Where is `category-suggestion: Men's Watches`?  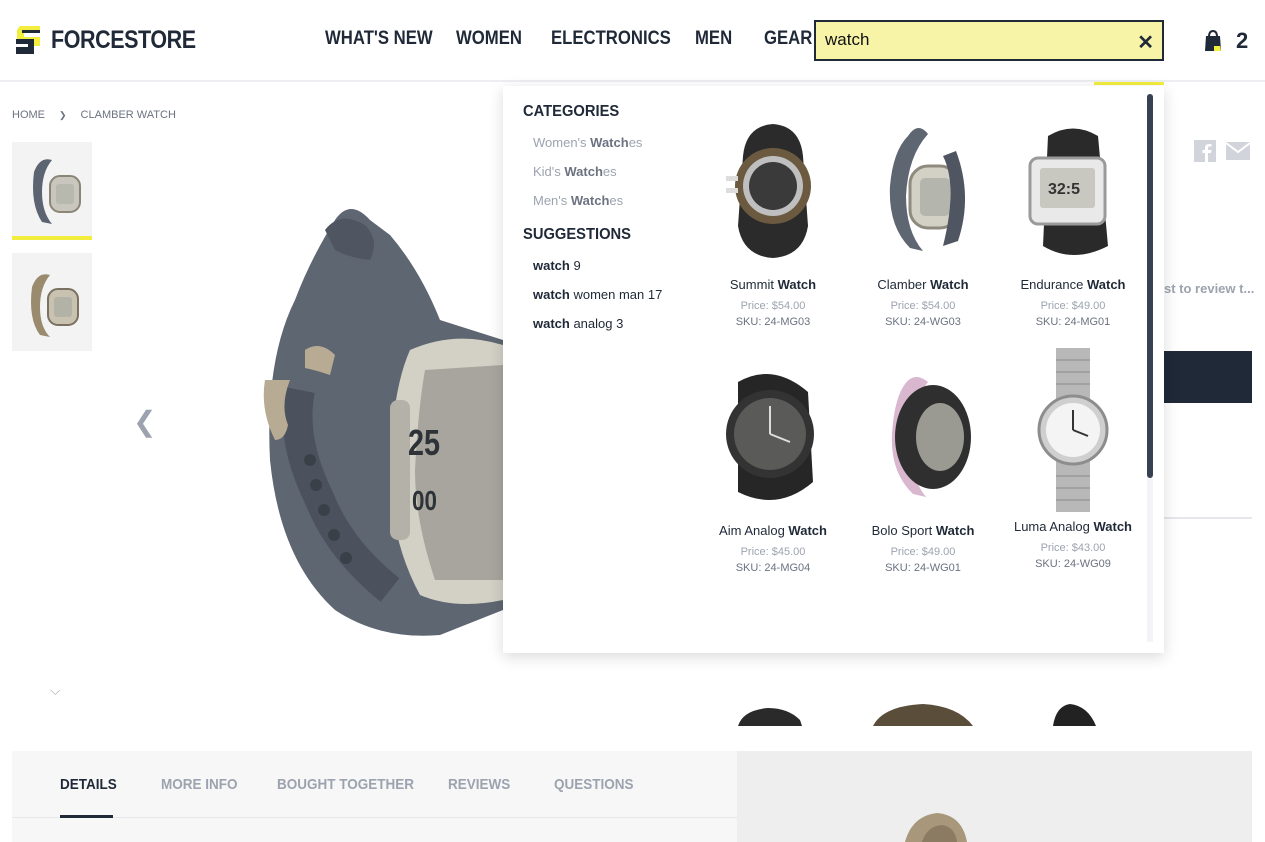
category-suggestion: Men's Watches is located at coordinates (578, 200).